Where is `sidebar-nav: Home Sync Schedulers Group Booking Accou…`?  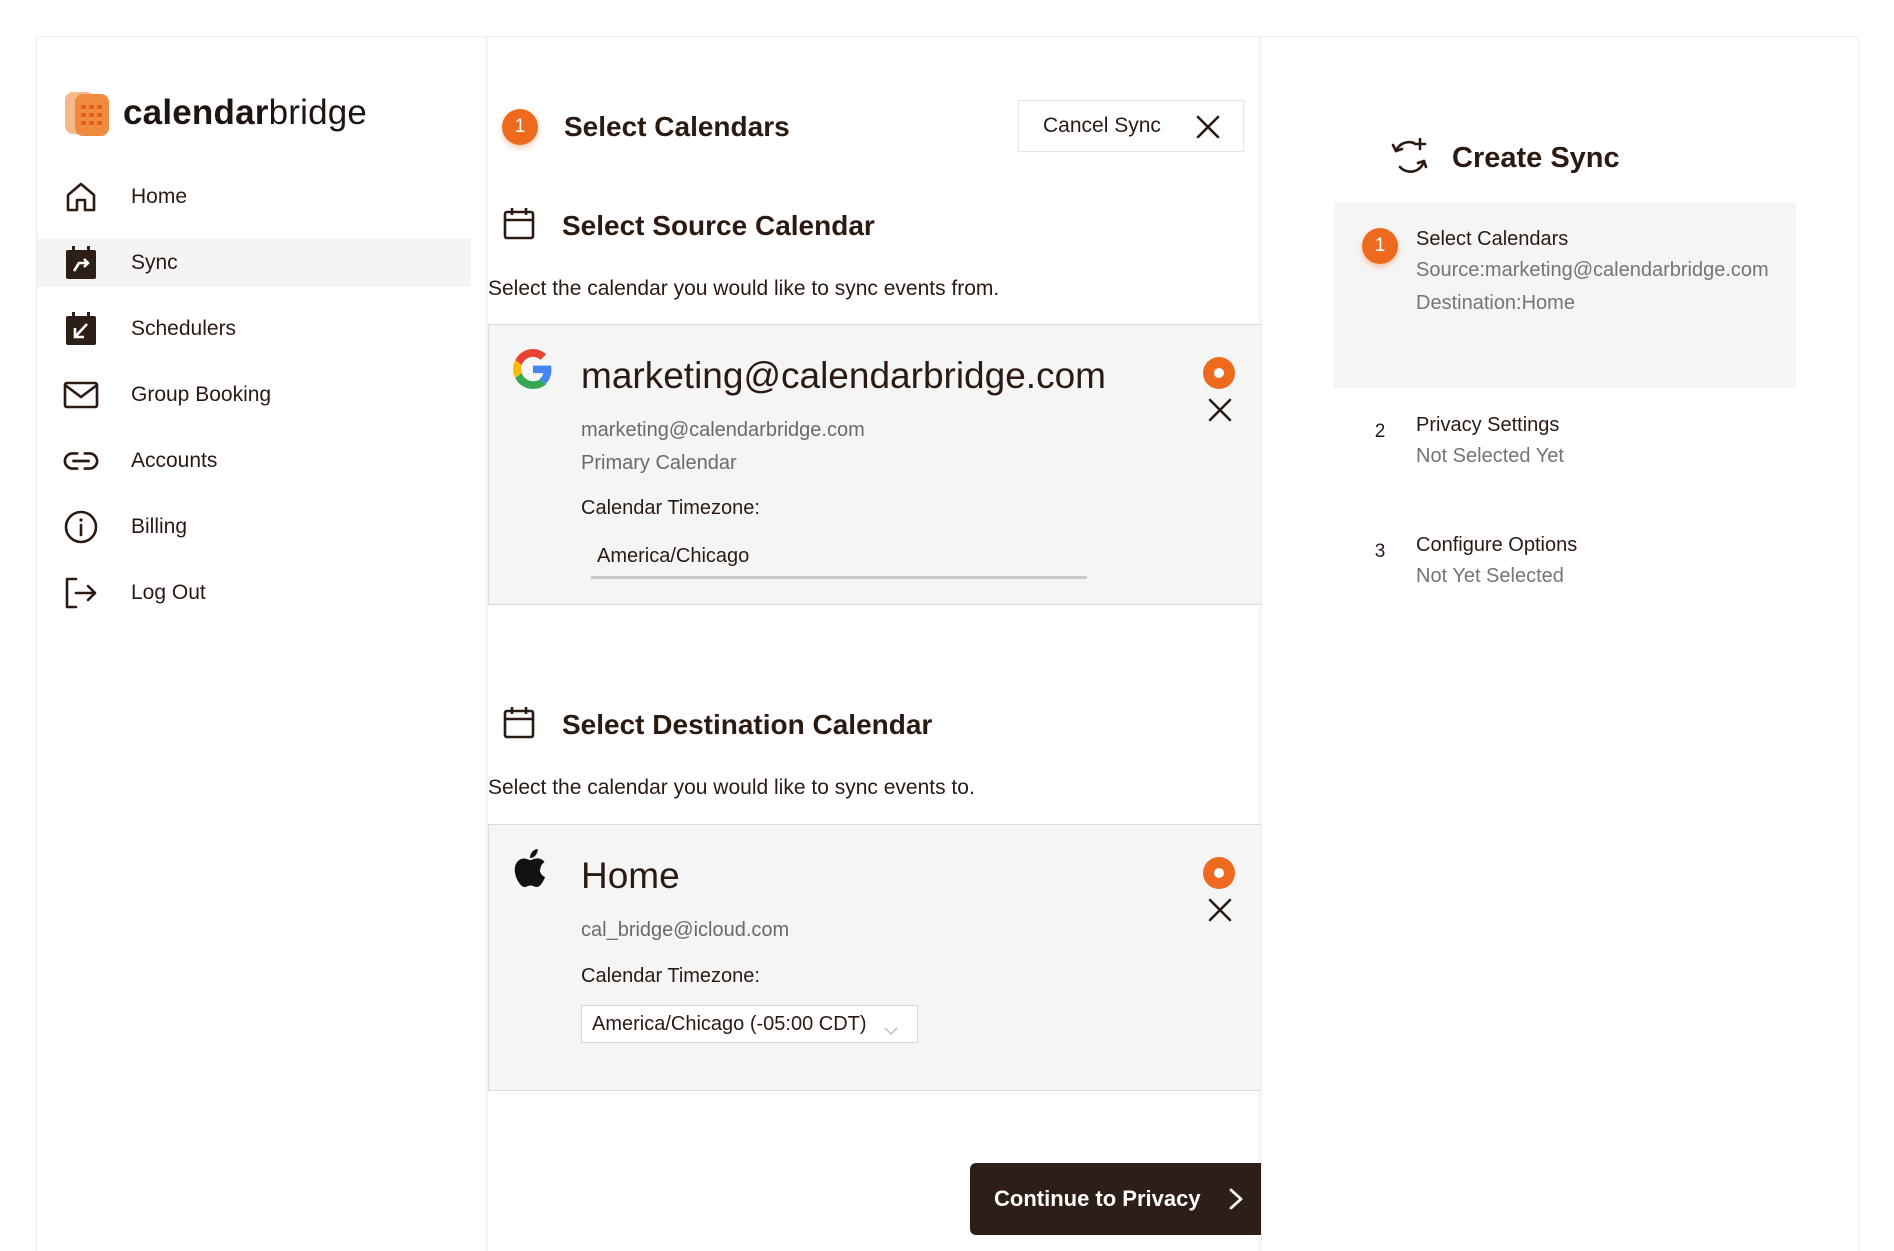
sidebar-nav: Home Sync Schedulers Group Booking Accou… is located at coordinates (254, 404).